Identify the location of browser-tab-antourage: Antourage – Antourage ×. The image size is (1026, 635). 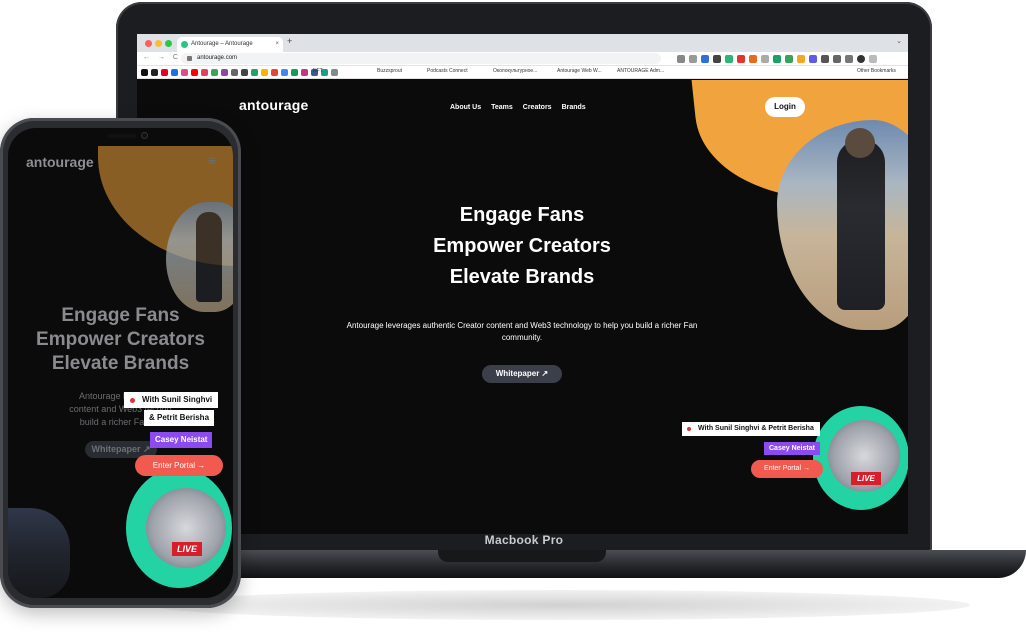
(230, 44).